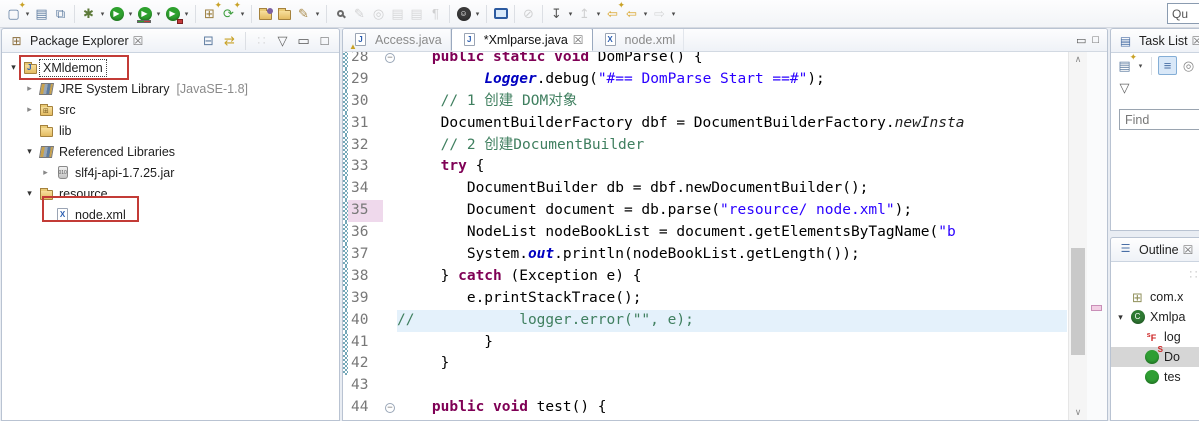 Image resolution: width=1199 pixels, height=421 pixels. Describe the element at coordinates (528, 13) in the screenshot. I see `pin-editor-icon: ⊘` at that location.